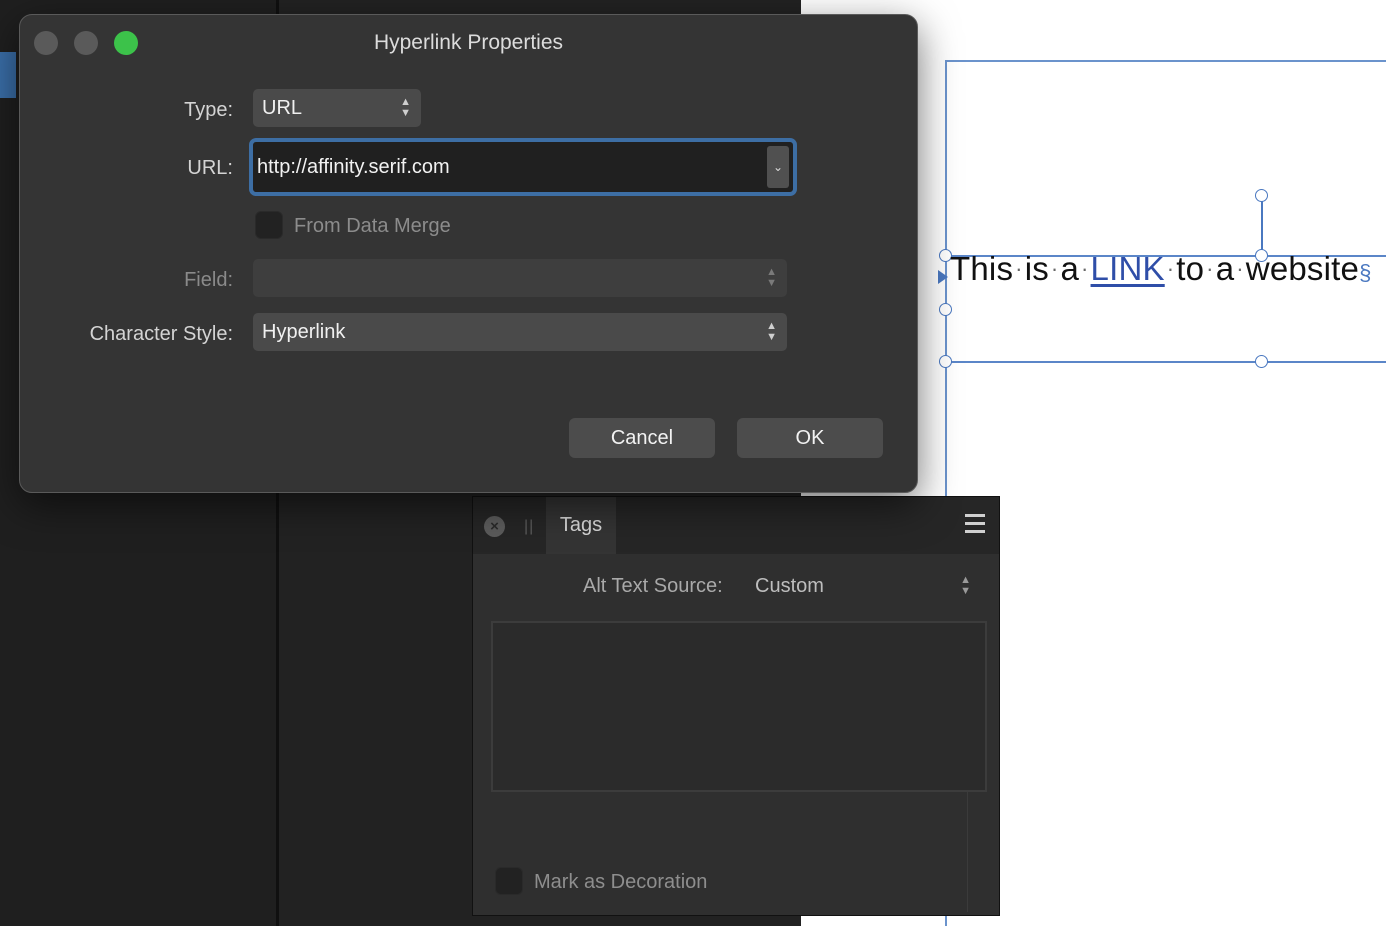 The image size is (1386, 926). What do you see at coordinates (943, 277) in the screenshot?
I see `text-flow-marker-icon` at bounding box center [943, 277].